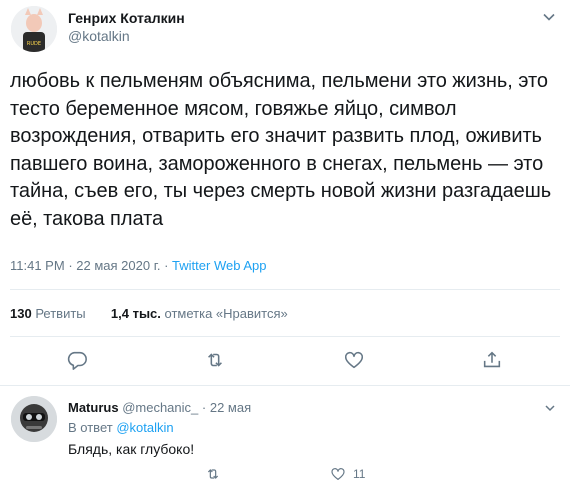 Image resolution: width=570 pixels, height=482 pixels. I want to click on reply-actions, so click(285, 473).